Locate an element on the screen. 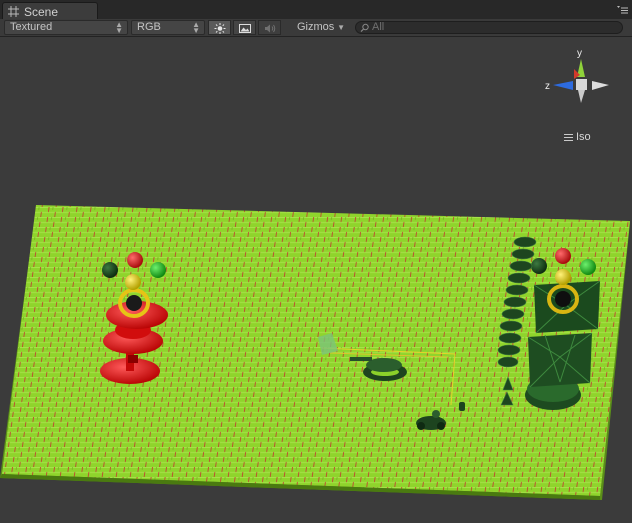 The height and width of the screenshot is (523, 632). gizmo-center-cube is located at coordinates (581, 84).